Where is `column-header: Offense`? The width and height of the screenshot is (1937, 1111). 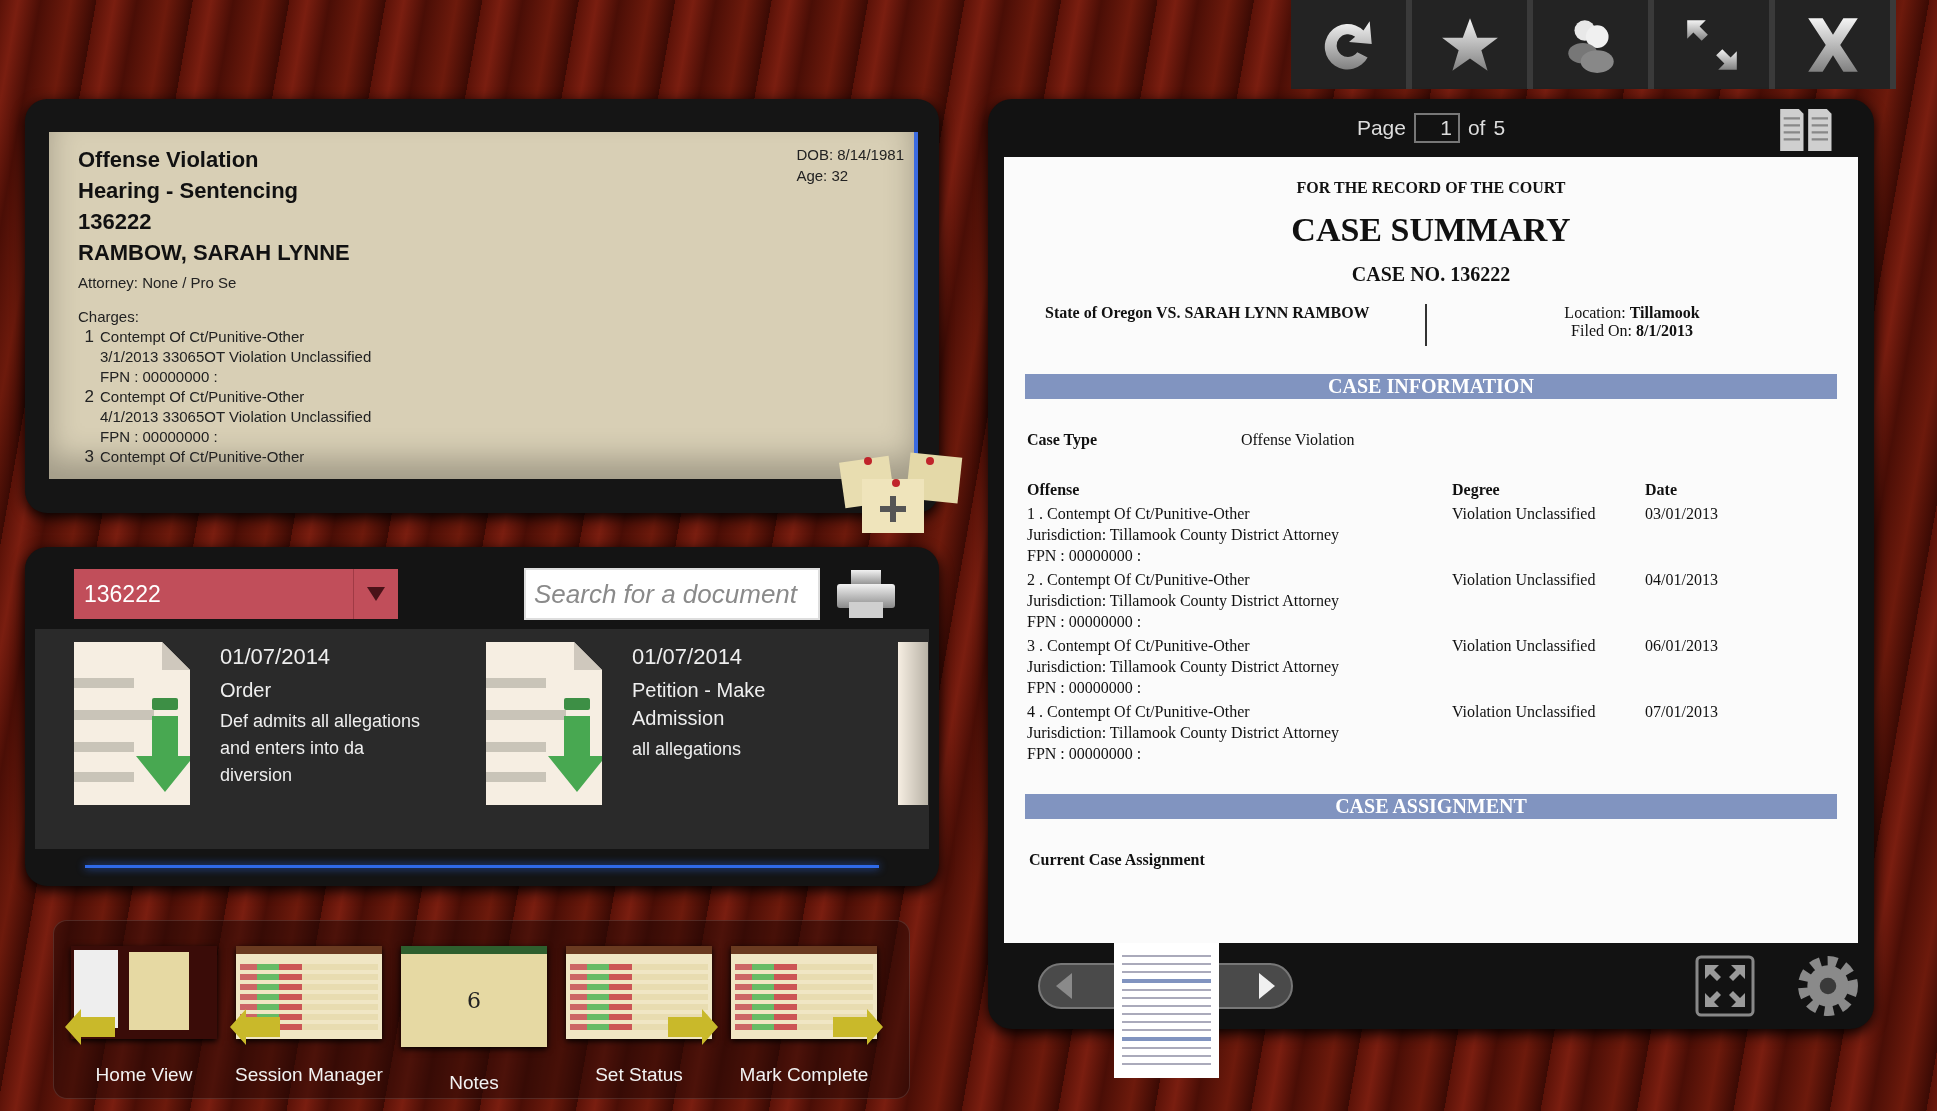
column-header: Offense is located at coordinates (1054, 490).